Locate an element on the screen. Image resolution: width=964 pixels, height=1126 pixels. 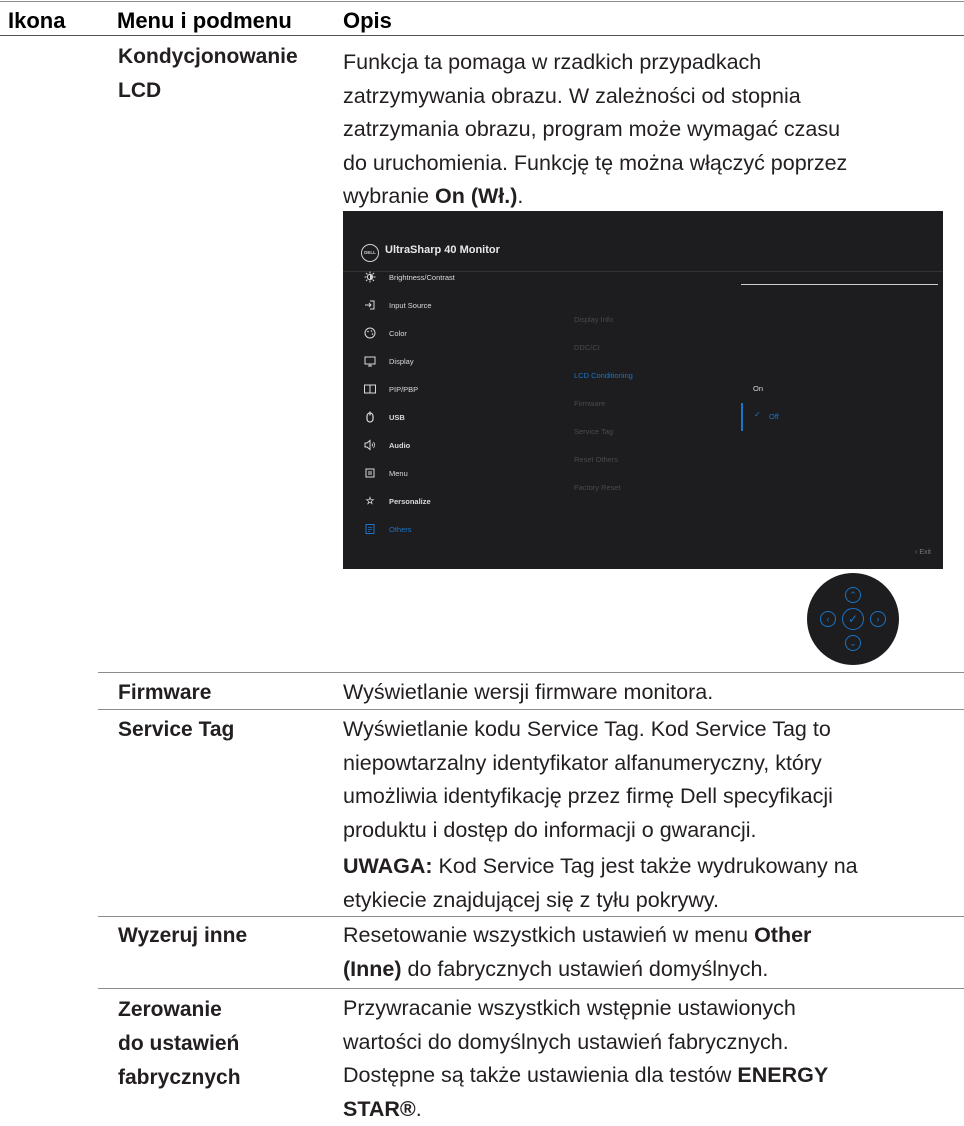
osd-menu-brightness: Brightness/Contrast is located at coordinates (409, 277).